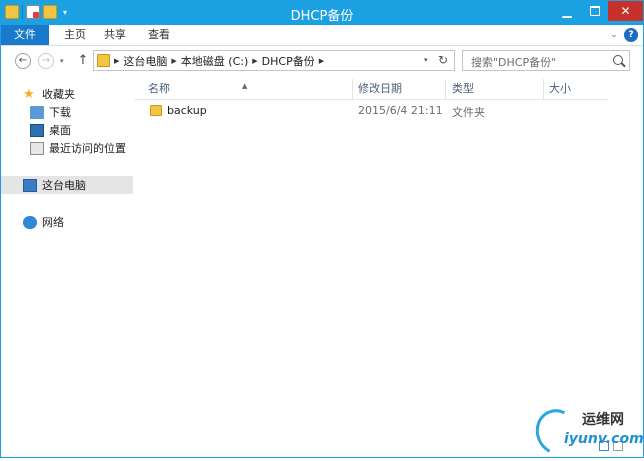  Describe the element at coordinates (426, 60) in the screenshot. I see `address-dropdown-icon: ▾` at that location.